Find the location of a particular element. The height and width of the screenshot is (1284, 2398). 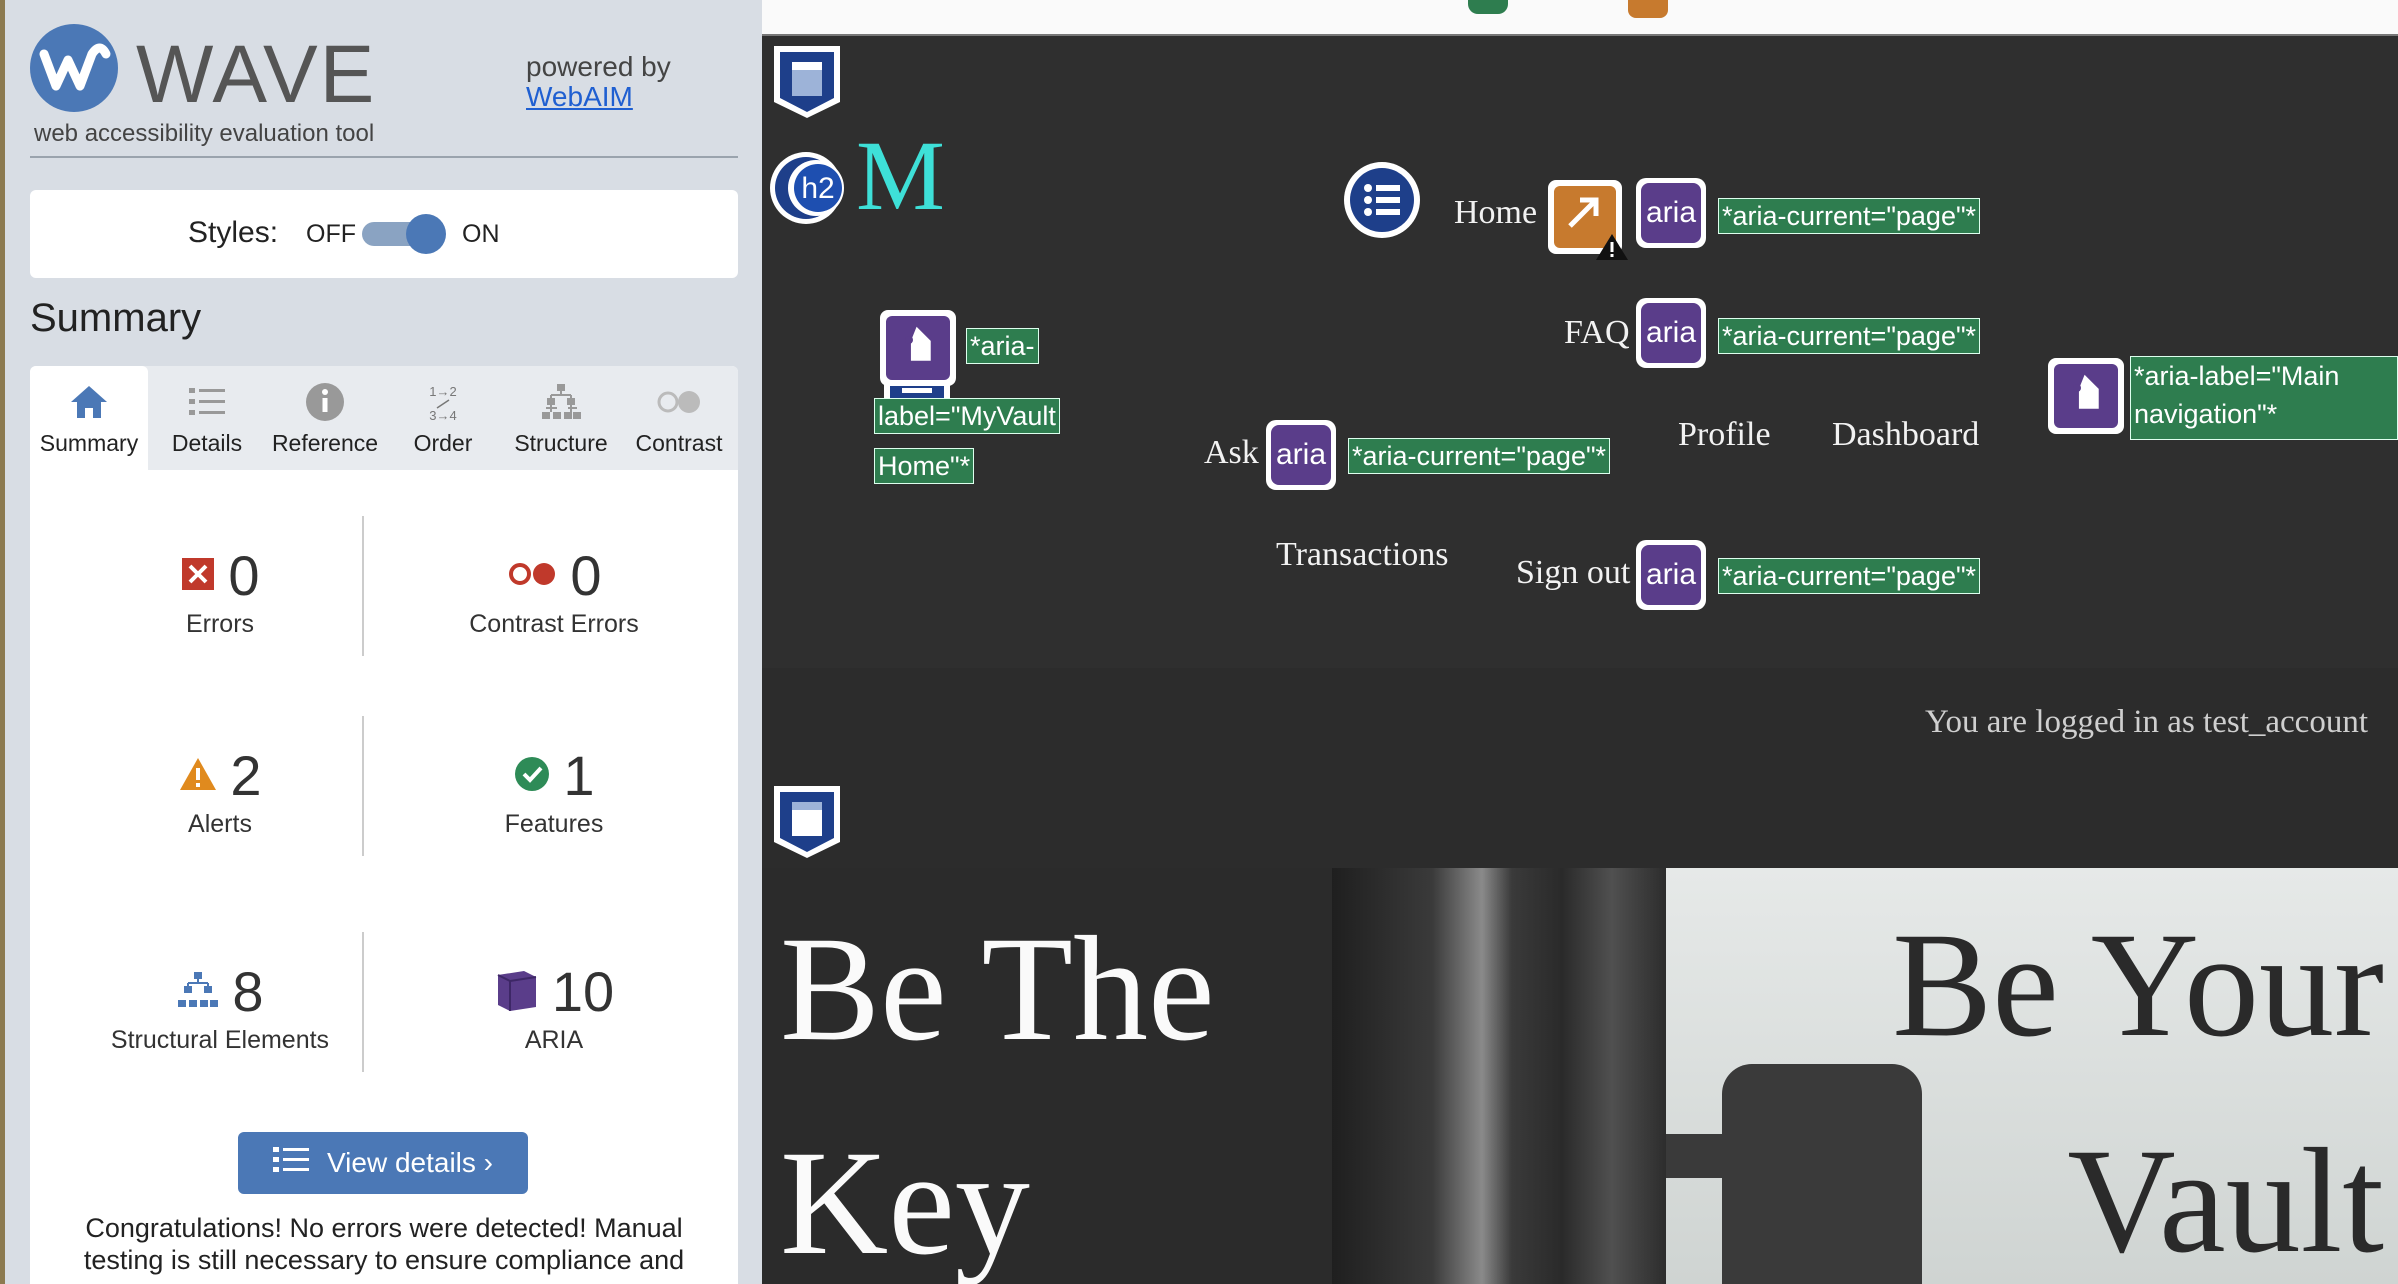

structural-label: Structural Elements is located at coordinates (220, 1040).